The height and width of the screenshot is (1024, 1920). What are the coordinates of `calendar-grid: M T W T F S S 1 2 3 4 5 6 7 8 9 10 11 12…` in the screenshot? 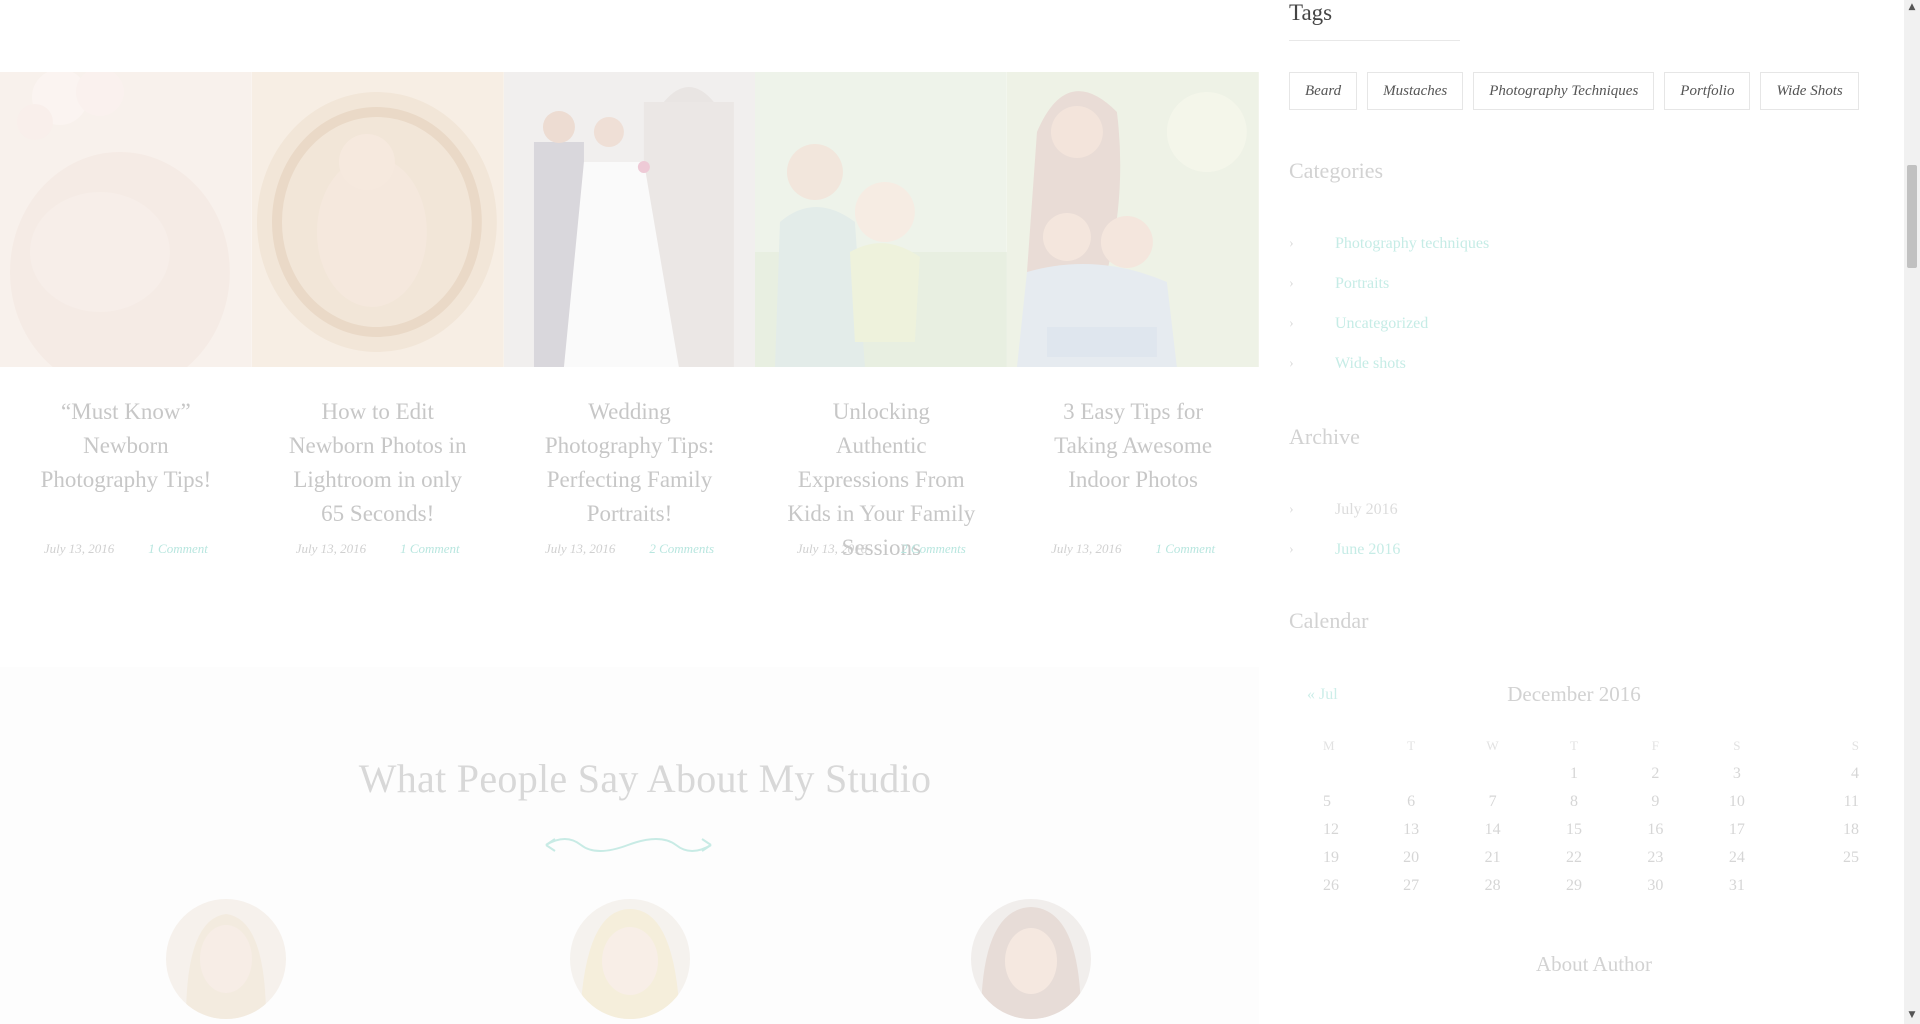 It's located at (1574, 816).